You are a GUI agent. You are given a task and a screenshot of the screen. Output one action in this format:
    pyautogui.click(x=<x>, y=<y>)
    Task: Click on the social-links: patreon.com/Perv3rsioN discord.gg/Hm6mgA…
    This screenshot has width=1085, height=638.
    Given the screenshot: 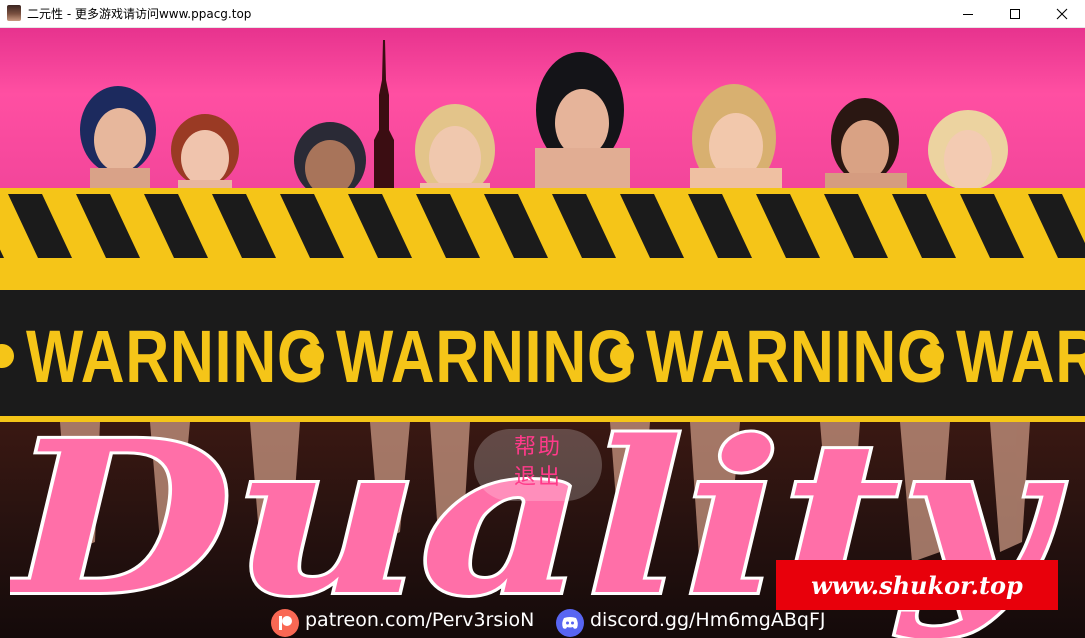 What is the action you would take?
    pyautogui.click(x=542, y=622)
    